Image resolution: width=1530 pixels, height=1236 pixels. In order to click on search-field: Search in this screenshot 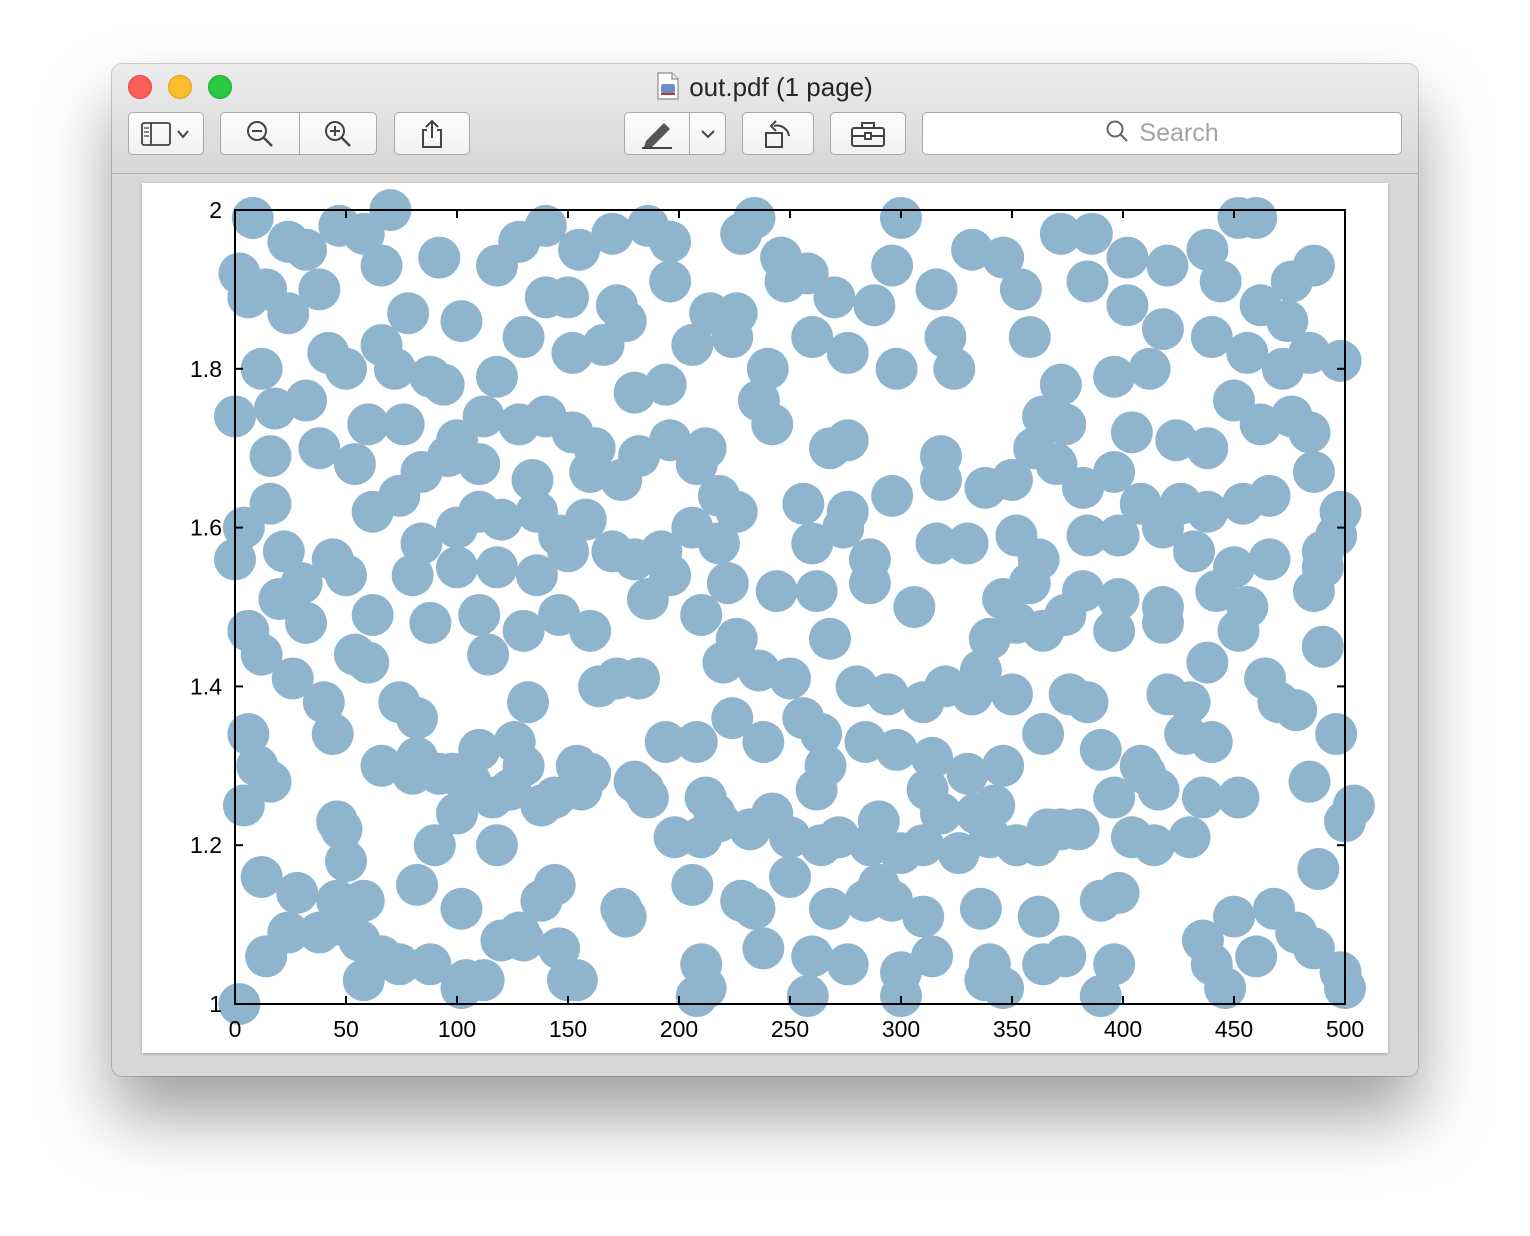, I will do `click(1162, 133)`.